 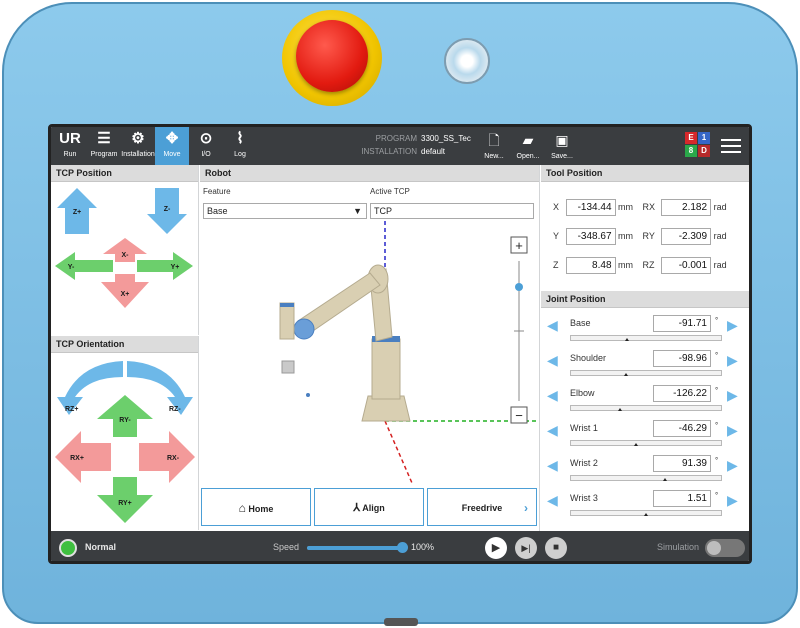 What do you see at coordinates (398, 451) in the screenshot?
I see `x-axis-line` at bounding box center [398, 451].